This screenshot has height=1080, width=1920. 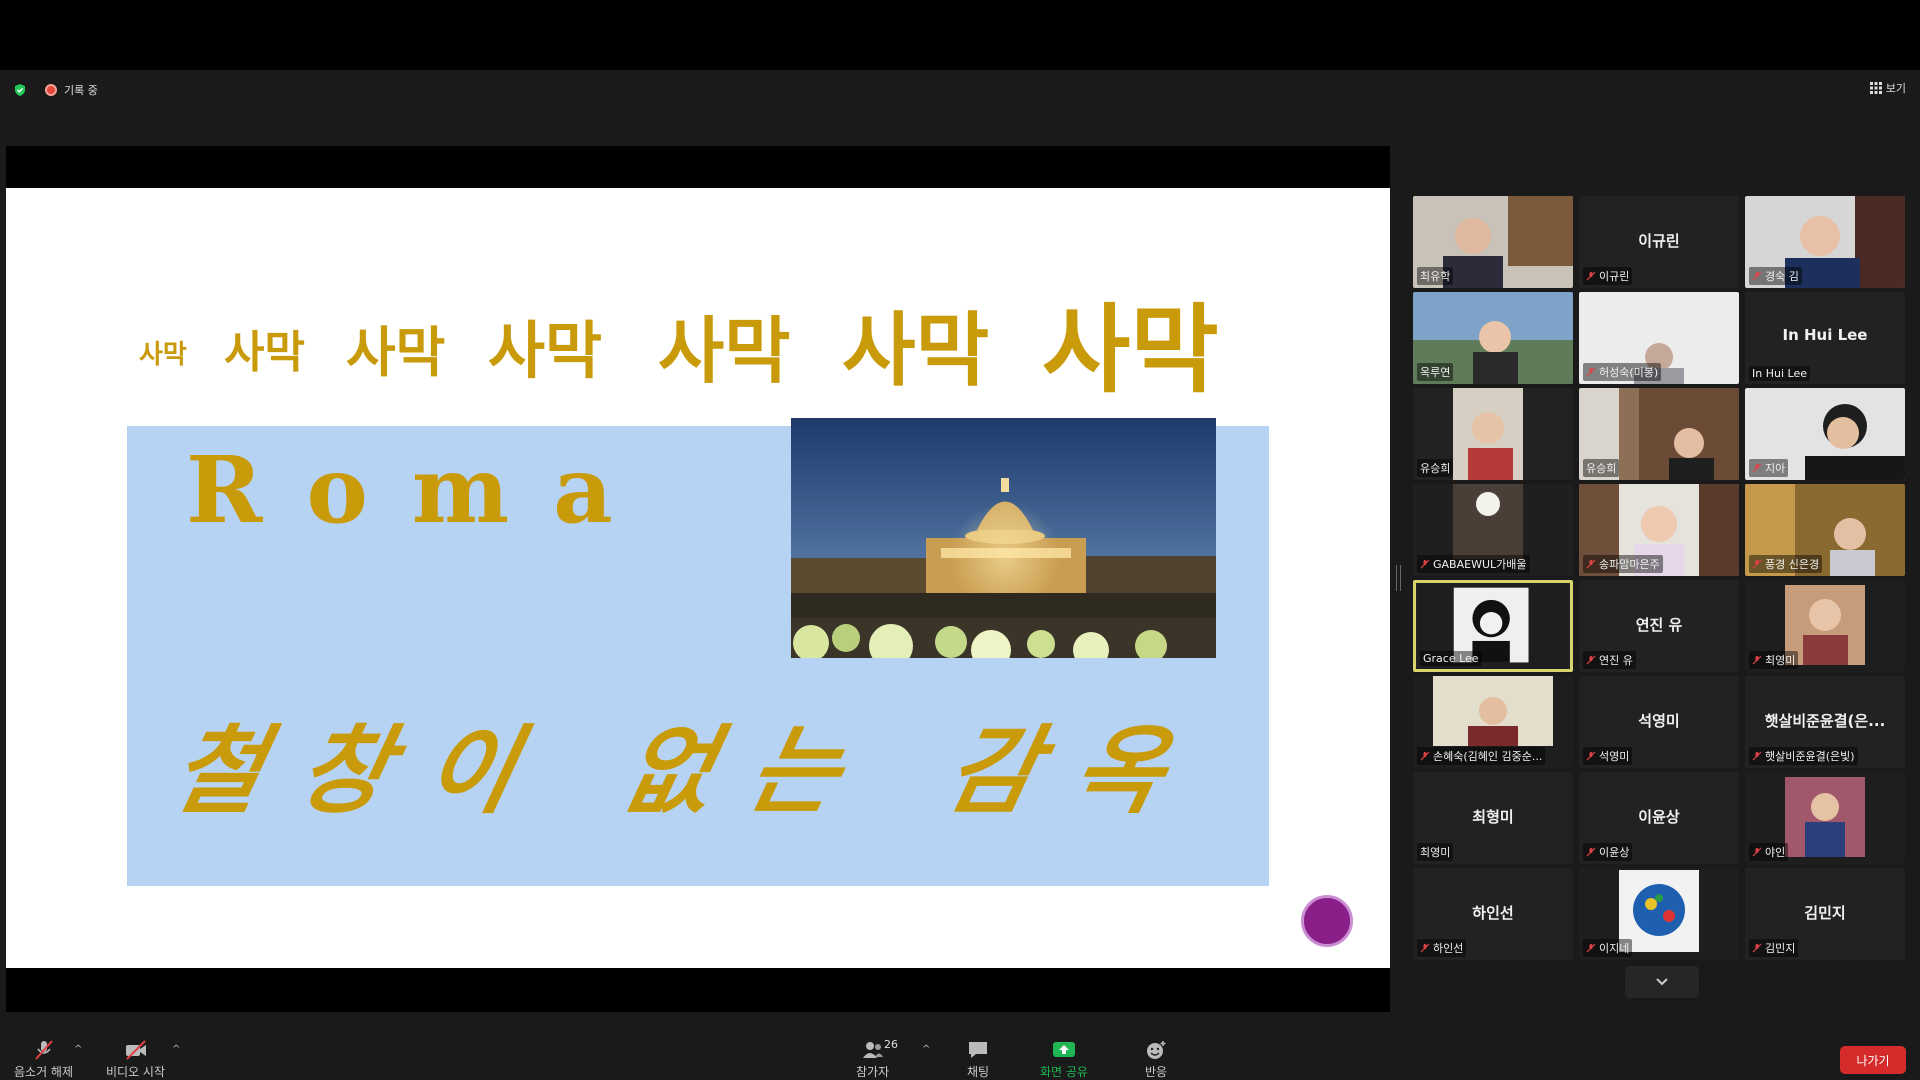 I want to click on gallery-next-page-button, so click(x=1662, y=982).